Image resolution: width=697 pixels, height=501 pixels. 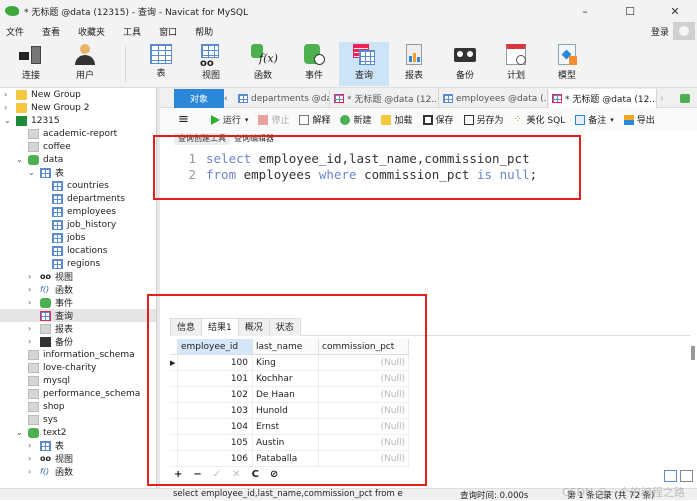 I want to click on tree-item: › 备份, so click(x=78, y=341).